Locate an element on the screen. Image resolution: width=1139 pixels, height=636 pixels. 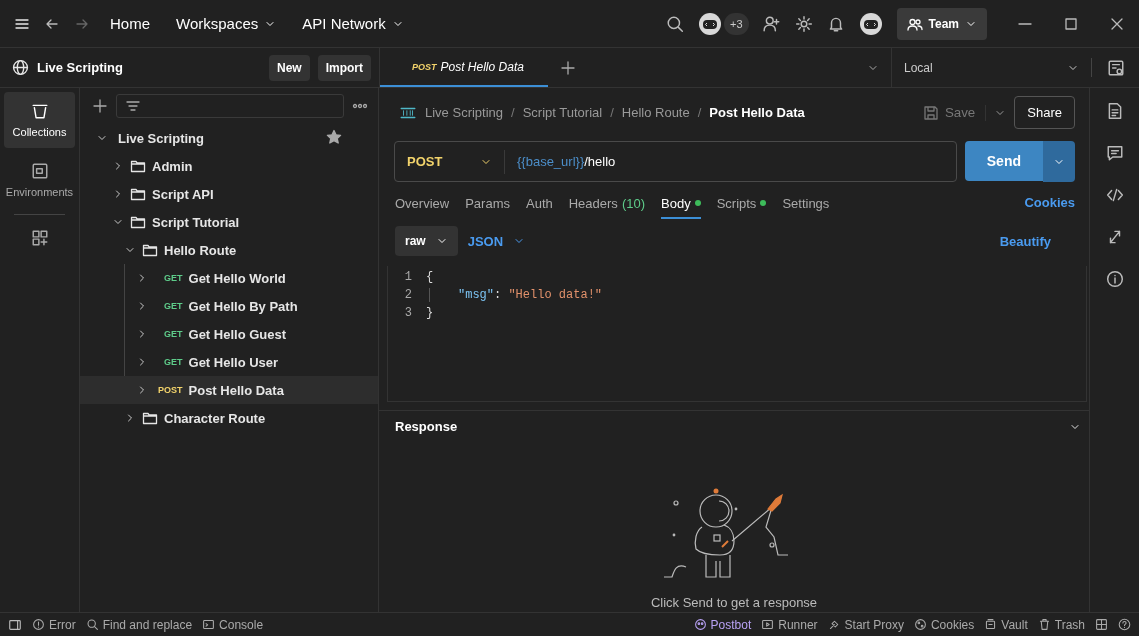
request-tab: Headers (10) is located at coordinates (606, 202).